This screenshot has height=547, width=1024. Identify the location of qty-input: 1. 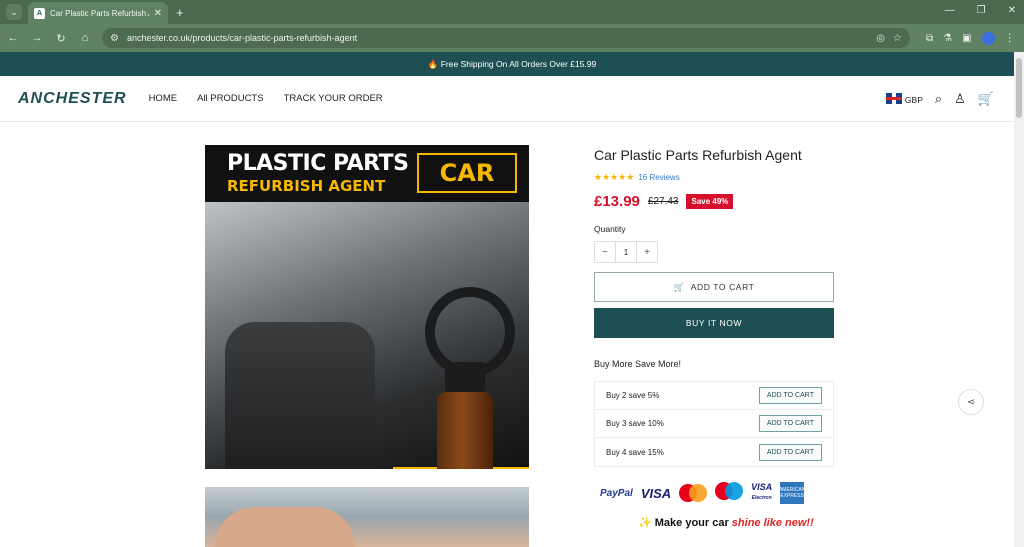
(626, 252).